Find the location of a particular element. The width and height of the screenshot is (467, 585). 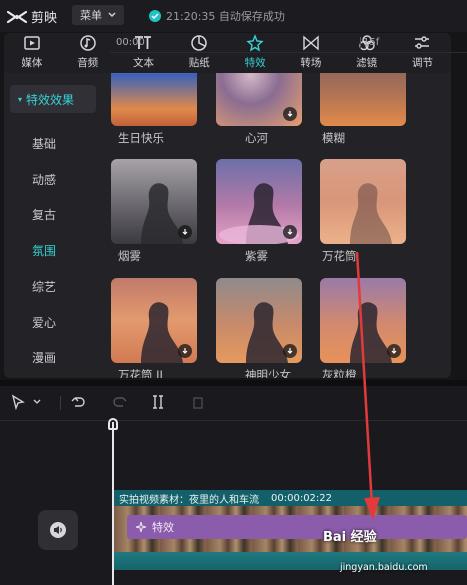

effect-label: 生日快乐 is located at coordinates (141, 138).